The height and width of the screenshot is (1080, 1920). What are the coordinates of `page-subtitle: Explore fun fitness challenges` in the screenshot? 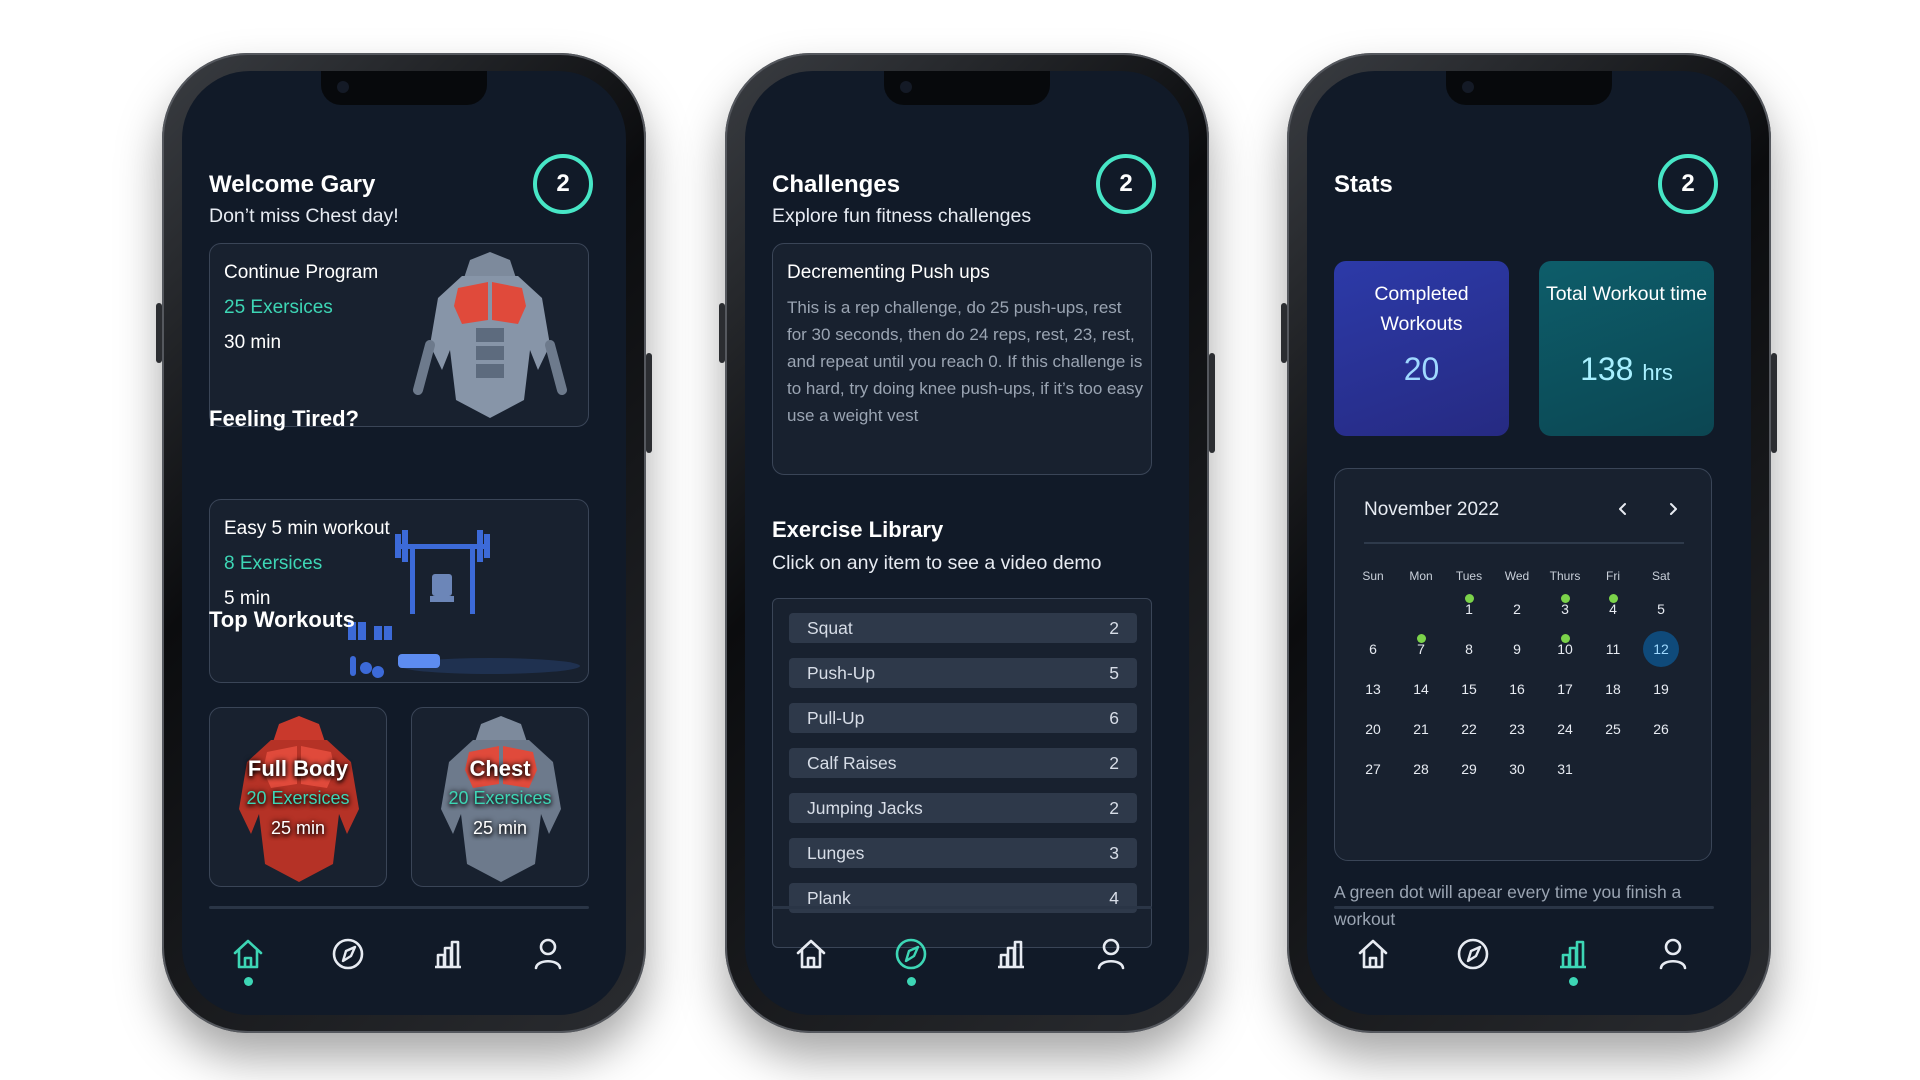 It's located at (902, 216).